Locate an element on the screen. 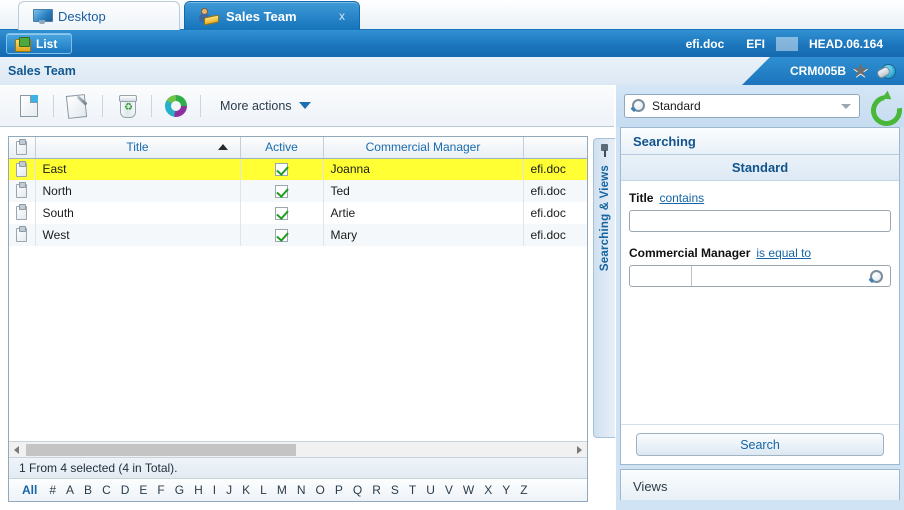 Image resolution: width=904 pixels, height=510 pixels. edit-document-button is located at coordinates (78, 106).